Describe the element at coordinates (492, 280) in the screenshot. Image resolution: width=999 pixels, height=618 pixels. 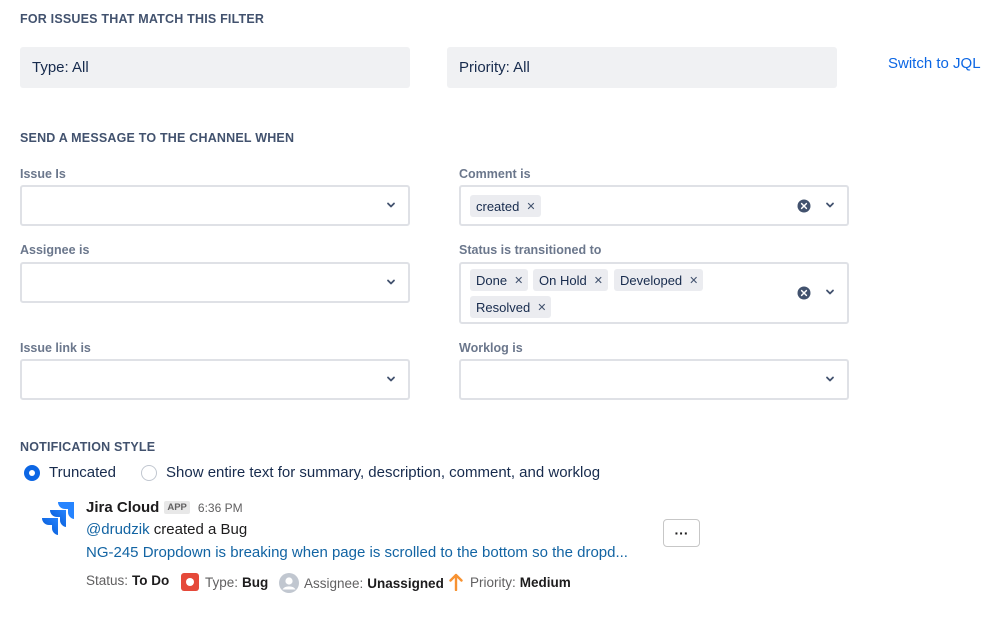
I see `chip-label: Done` at that location.